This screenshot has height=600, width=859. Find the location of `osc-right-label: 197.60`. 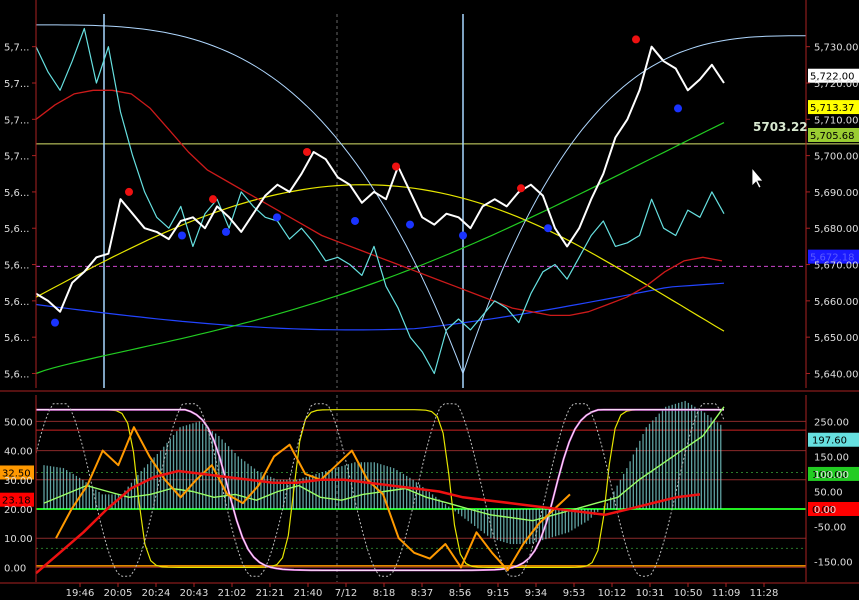

osc-right-label: 197.60 is located at coordinates (829, 441).